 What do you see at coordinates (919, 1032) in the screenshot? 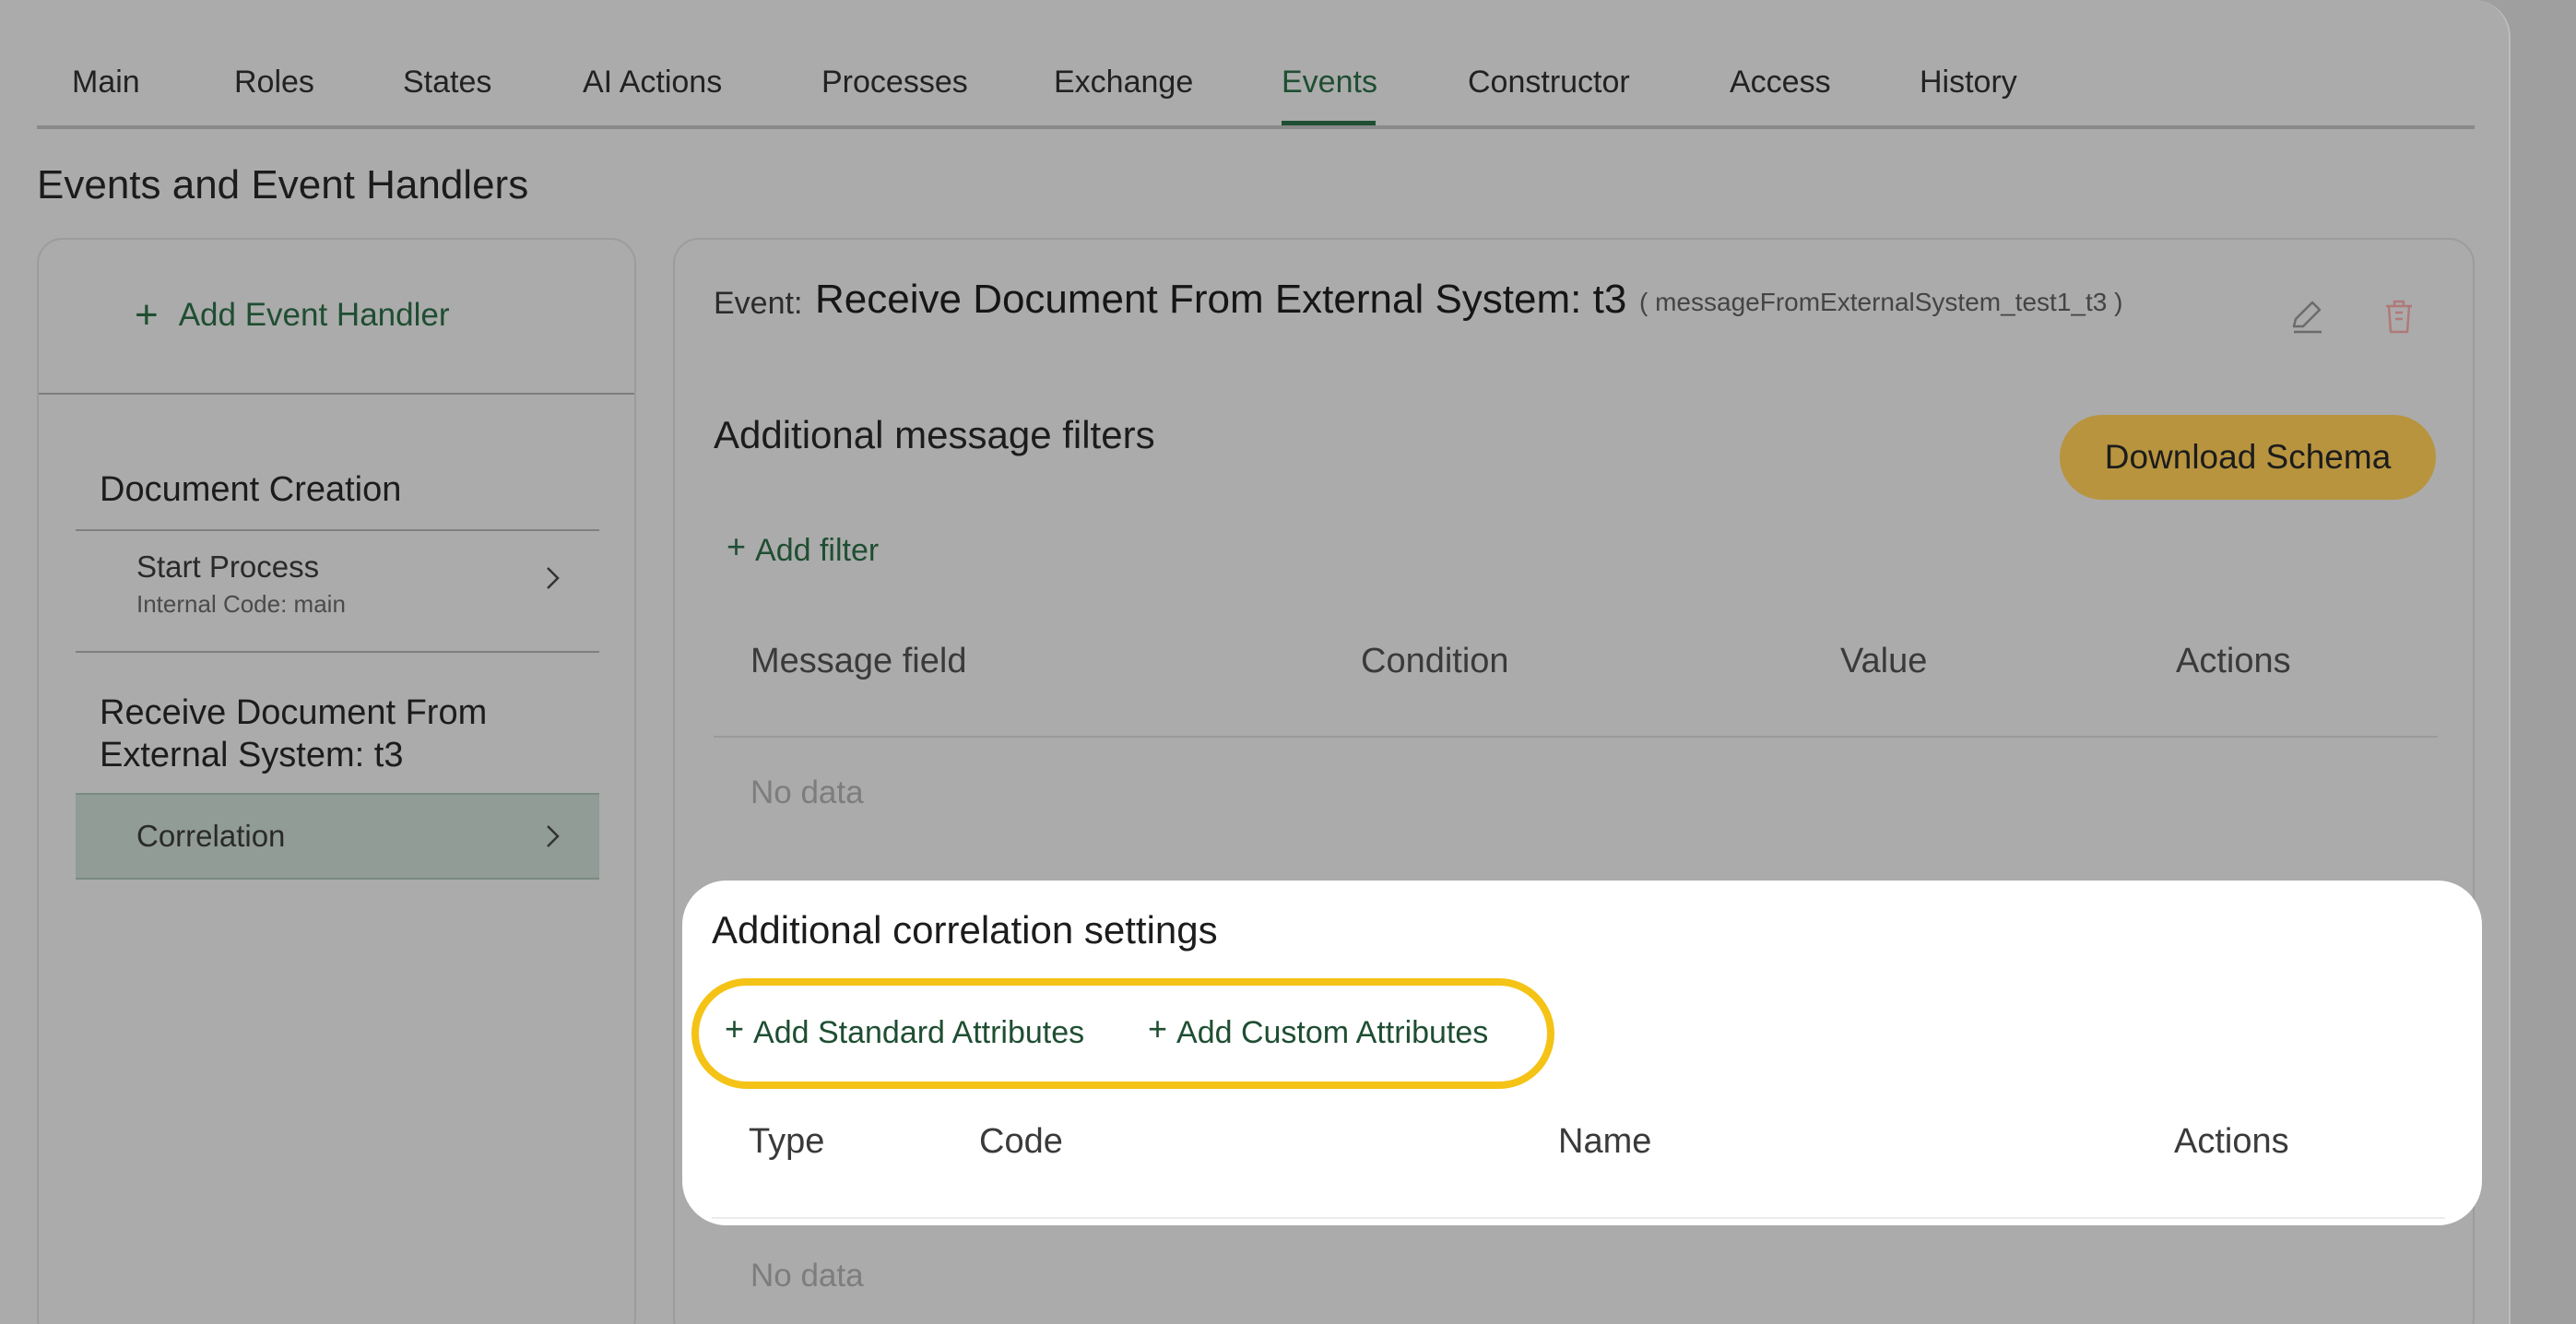
I see `add-standard-attributes-label: Add Standard Attributes` at bounding box center [919, 1032].